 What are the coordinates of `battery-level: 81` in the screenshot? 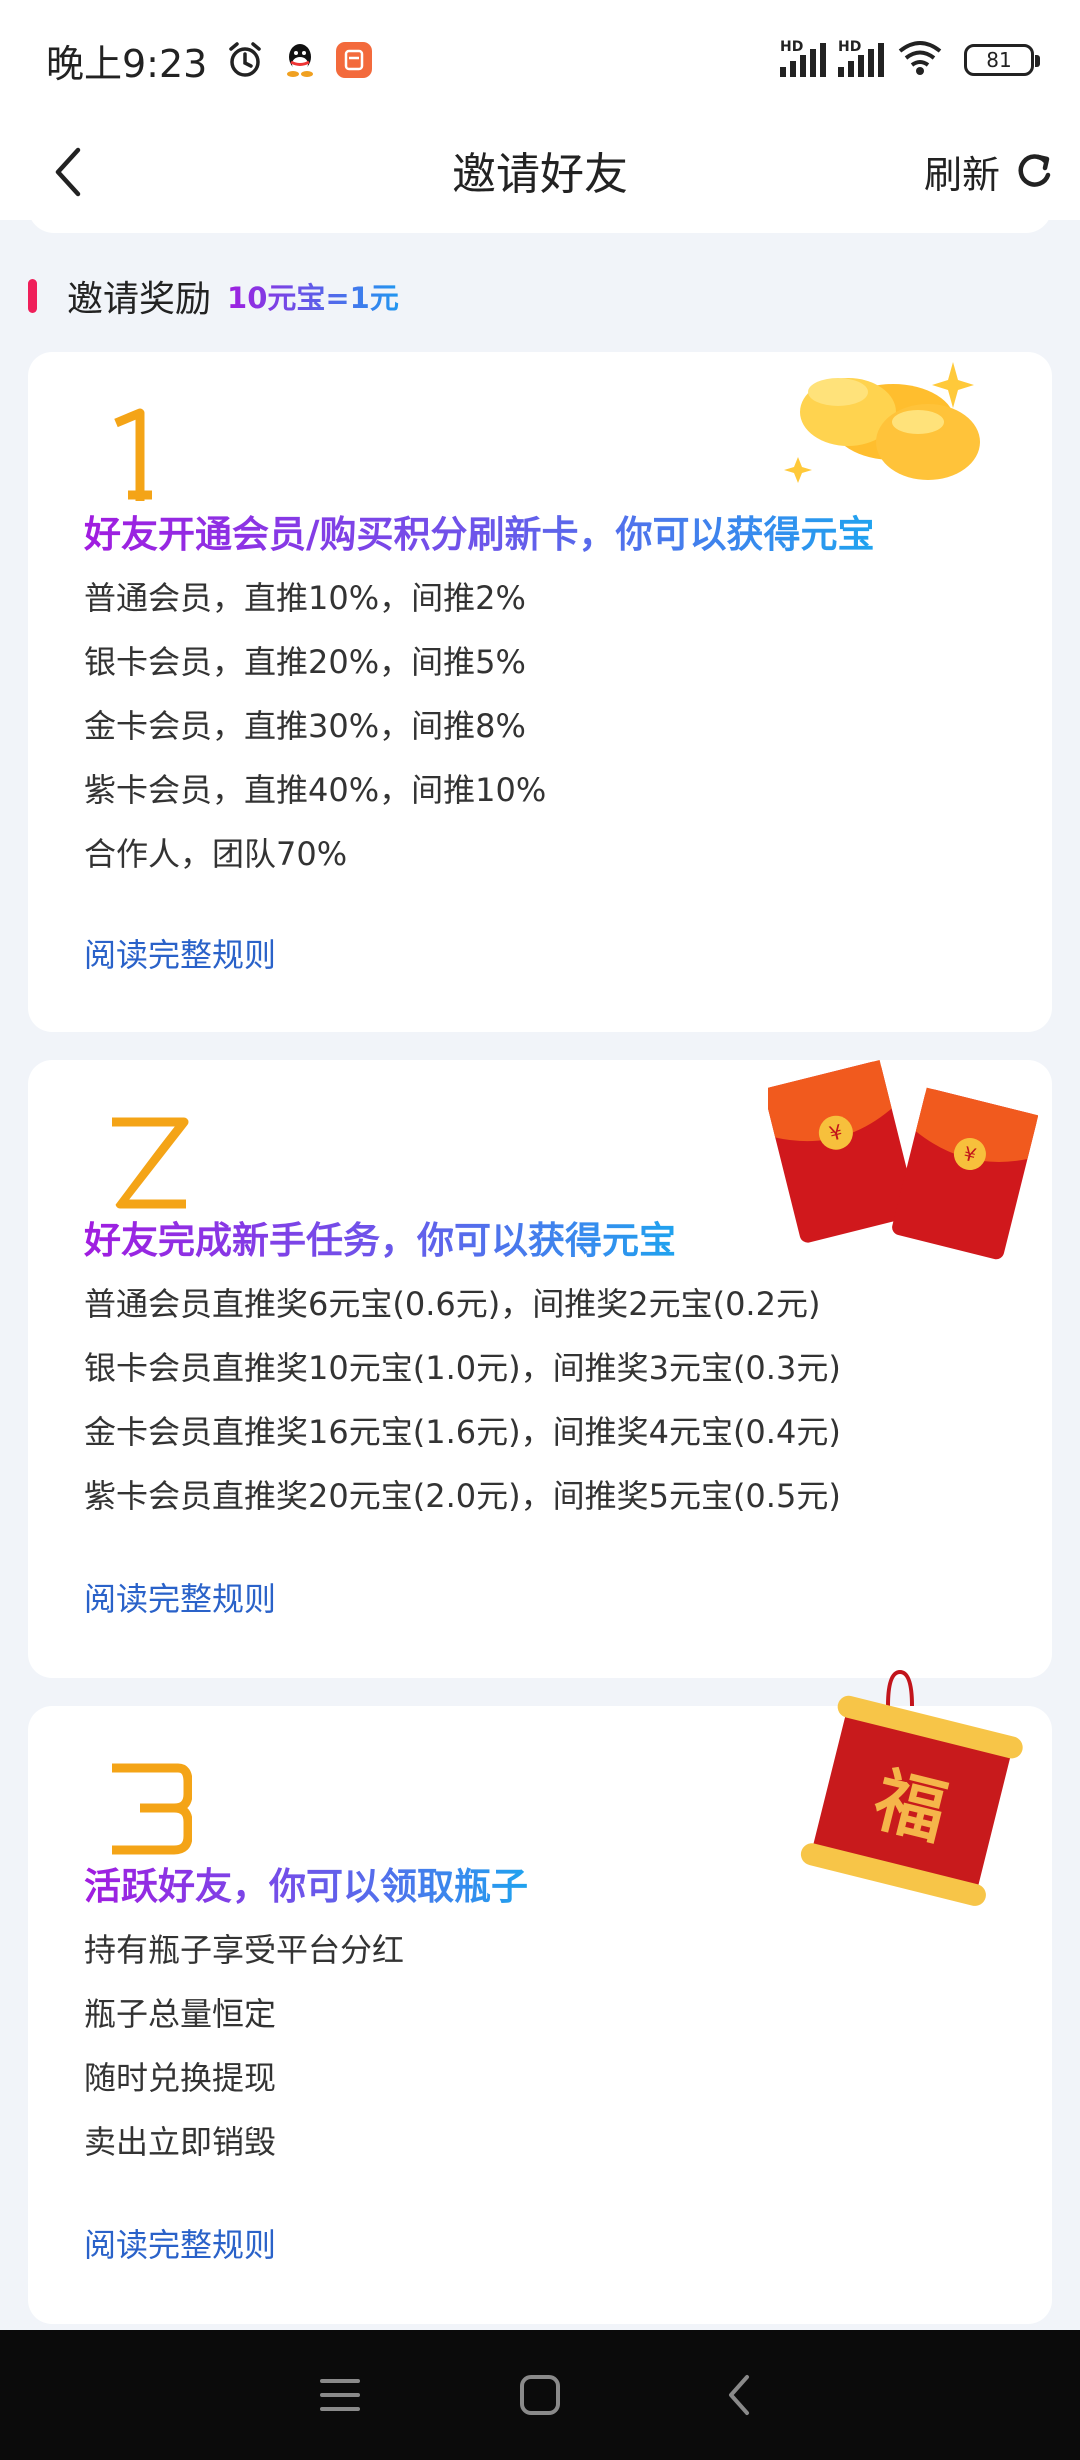 It's located at (999, 60).